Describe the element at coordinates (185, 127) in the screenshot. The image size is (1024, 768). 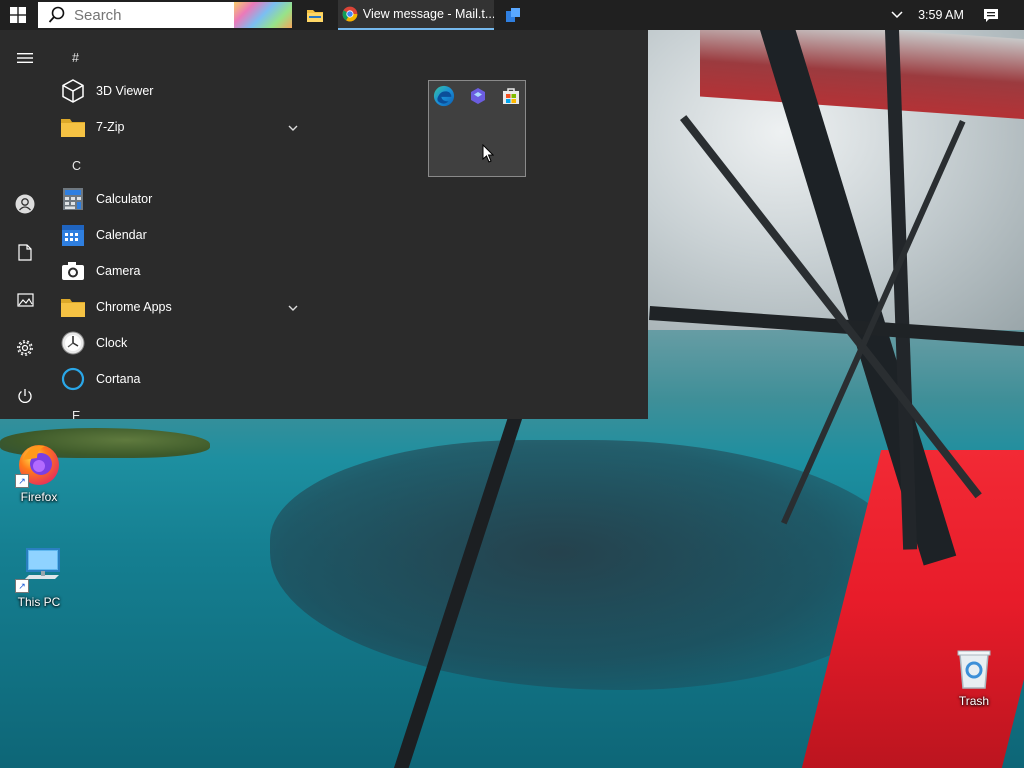
I see `app-item-7-zip: 7-Zip` at that location.